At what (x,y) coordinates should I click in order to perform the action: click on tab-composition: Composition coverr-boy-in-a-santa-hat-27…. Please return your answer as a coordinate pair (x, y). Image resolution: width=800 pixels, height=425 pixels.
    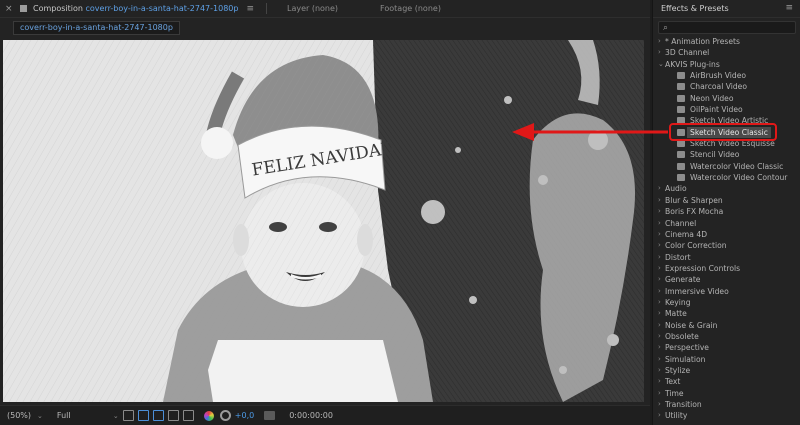
    Looking at the image, I should click on (135, 8).